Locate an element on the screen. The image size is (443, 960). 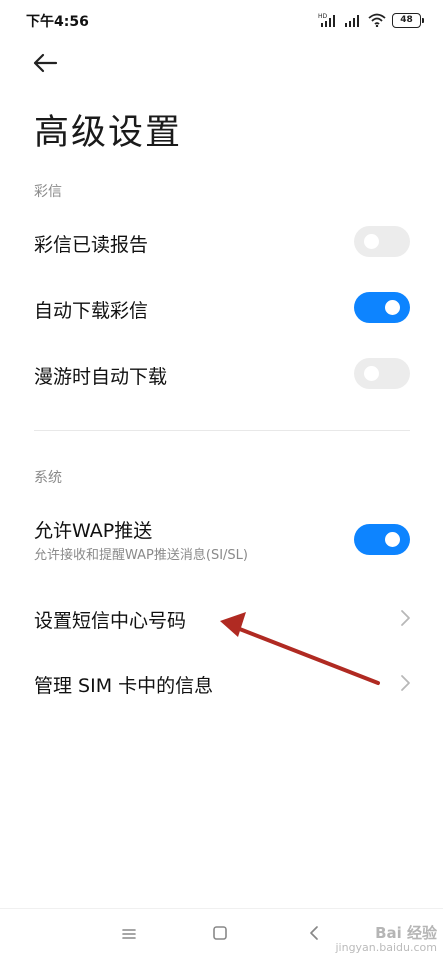
back-button is located at coordinates (45, 65).